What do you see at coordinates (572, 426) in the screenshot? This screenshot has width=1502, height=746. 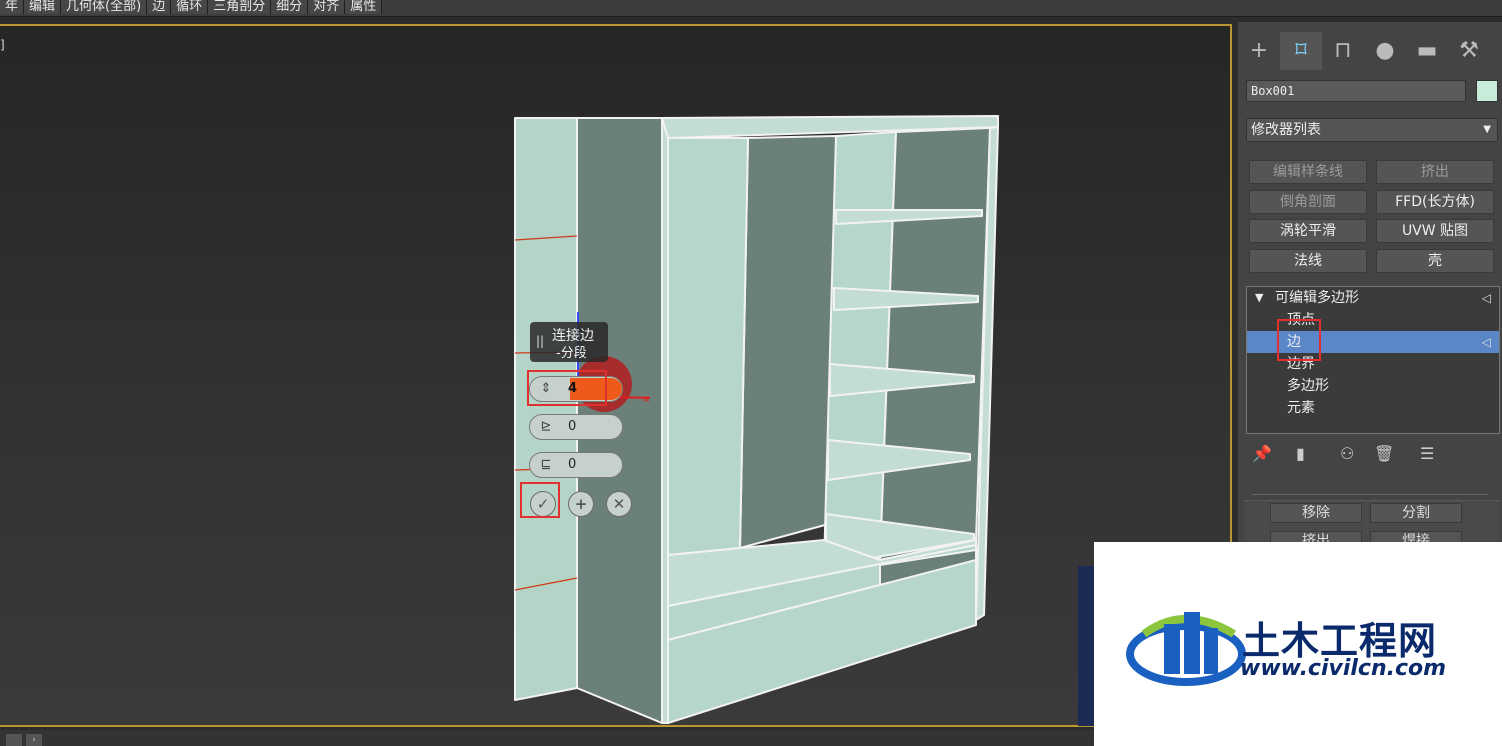 I see `pinch-value: 0` at bounding box center [572, 426].